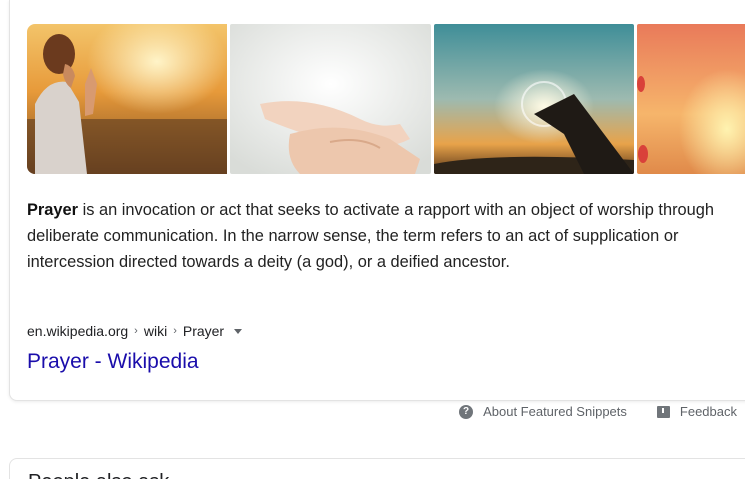 This screenshot has height=479, width=745. Describe the element at coordinates (555, 411) in the screenshot. I see `about-featured-snippets-label: About Featured Snippets` at that location.